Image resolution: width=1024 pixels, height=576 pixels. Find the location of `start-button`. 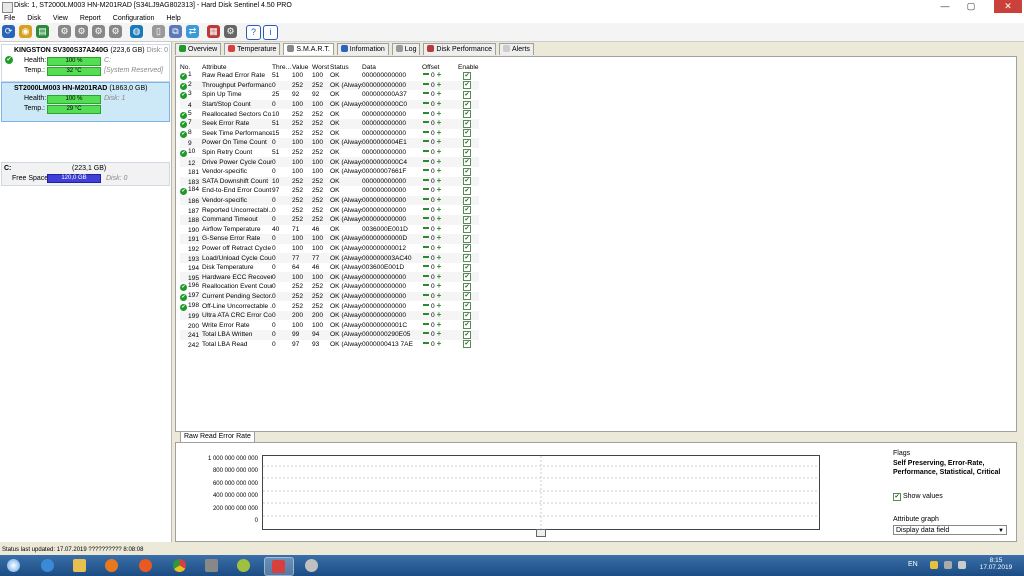

start-button is located at coordinates (14, 565).